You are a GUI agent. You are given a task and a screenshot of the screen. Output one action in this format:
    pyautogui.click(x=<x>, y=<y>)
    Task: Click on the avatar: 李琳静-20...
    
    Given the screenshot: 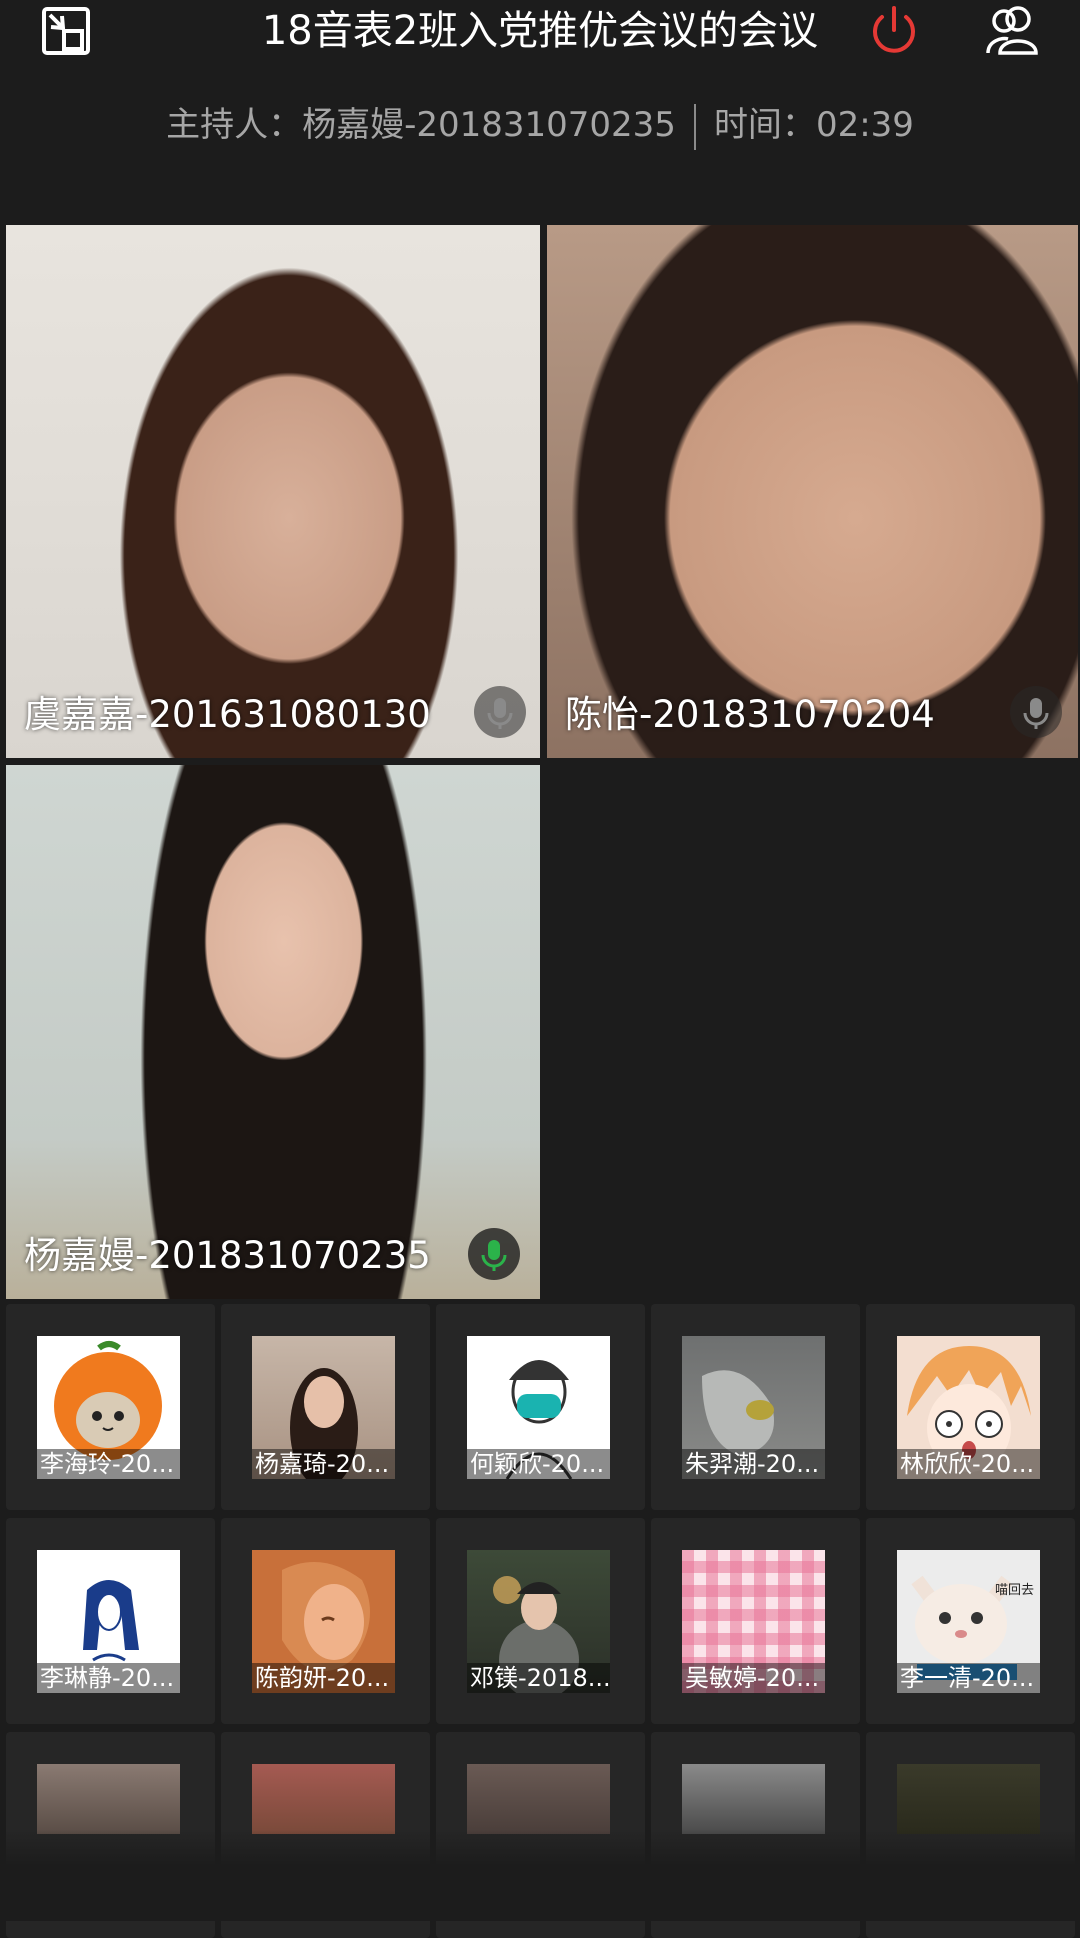 What is the action you would take?
    pyautogui.click(x=108, y=1621)
    